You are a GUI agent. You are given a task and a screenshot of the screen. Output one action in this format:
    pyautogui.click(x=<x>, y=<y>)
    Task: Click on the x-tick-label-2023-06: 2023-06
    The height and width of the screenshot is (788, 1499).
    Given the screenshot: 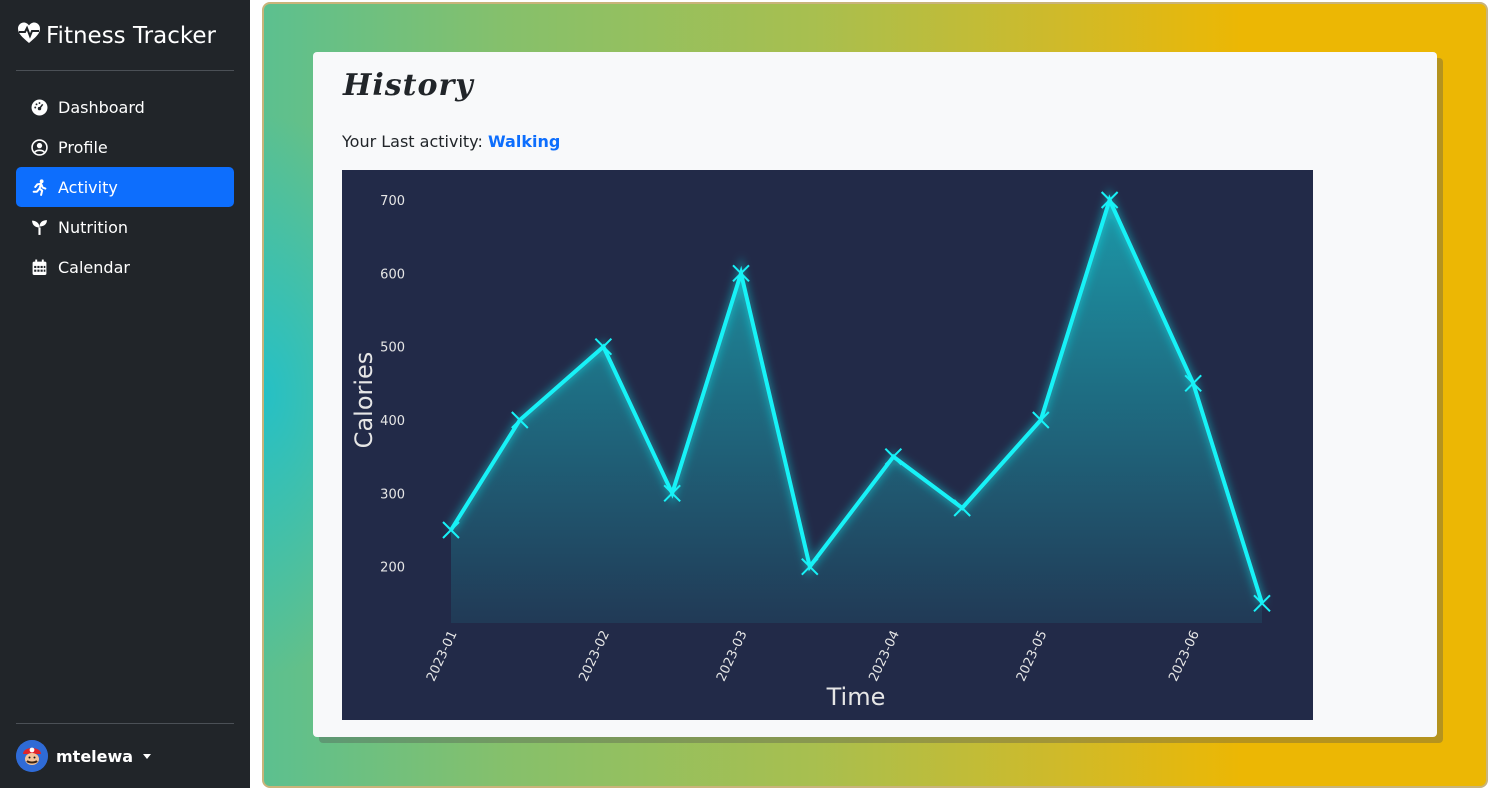 What is the action you would take?
    pyautogui.click(x=1184, y=656)
    